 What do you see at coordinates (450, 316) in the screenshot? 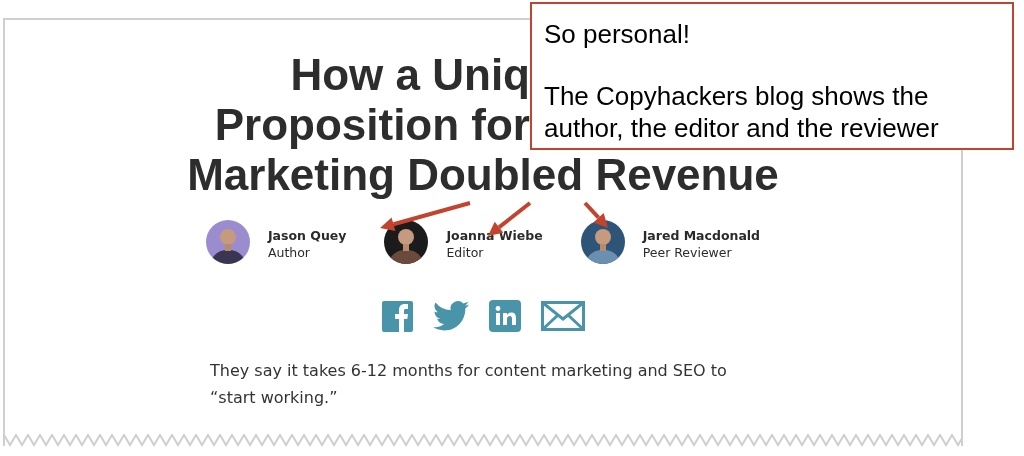
I see `twitter-icon` at bounding box center [450, 316].